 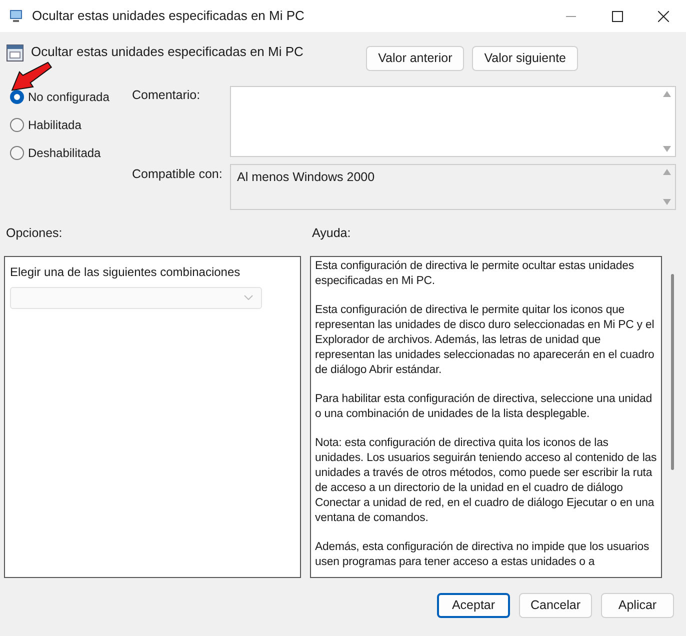 I want to click on radio-label: Habilitada, so click(x=55, y=125).